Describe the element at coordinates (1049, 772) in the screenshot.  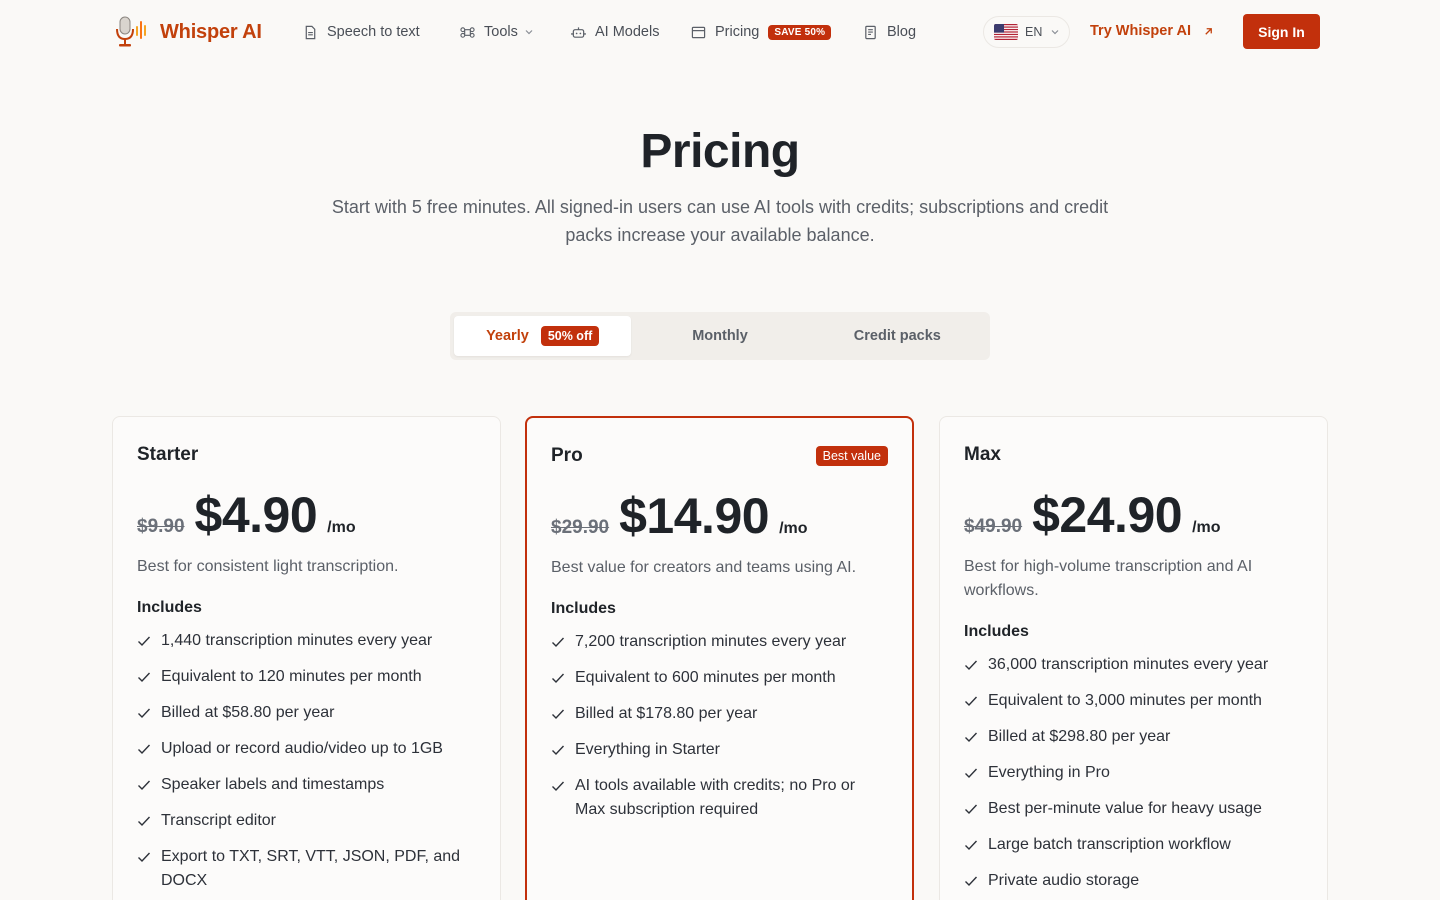
I see `feature-text: Everything in Pro` at that location.